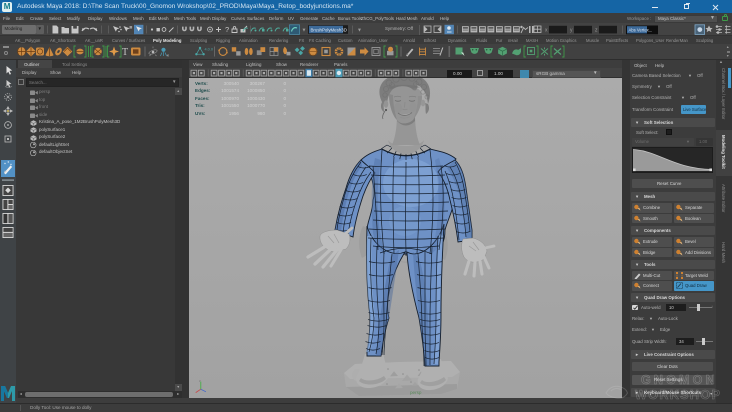  I want to click on svg-text: y, so click(571, 31).